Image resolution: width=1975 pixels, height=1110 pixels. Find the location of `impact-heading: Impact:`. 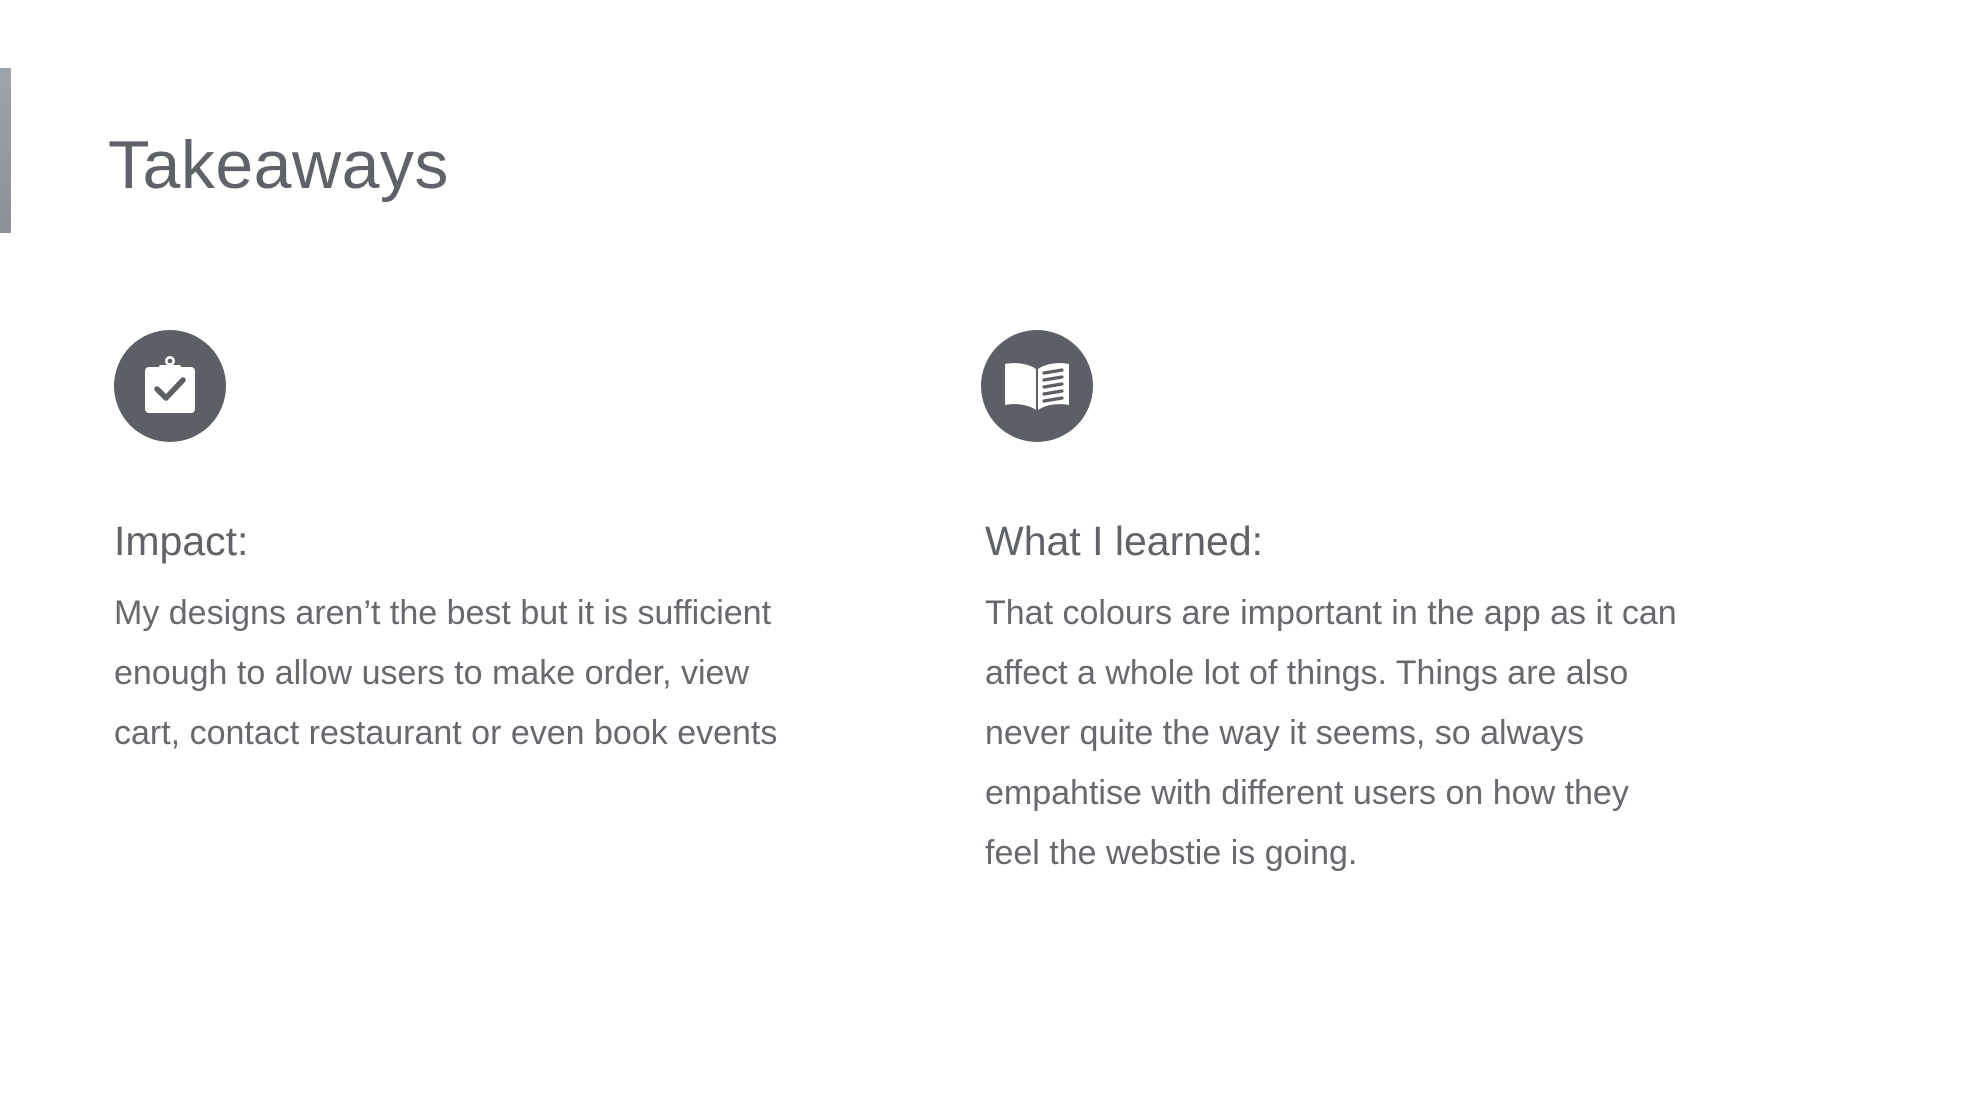

impact-heading: Impact: is located at coordinates (181, 541).